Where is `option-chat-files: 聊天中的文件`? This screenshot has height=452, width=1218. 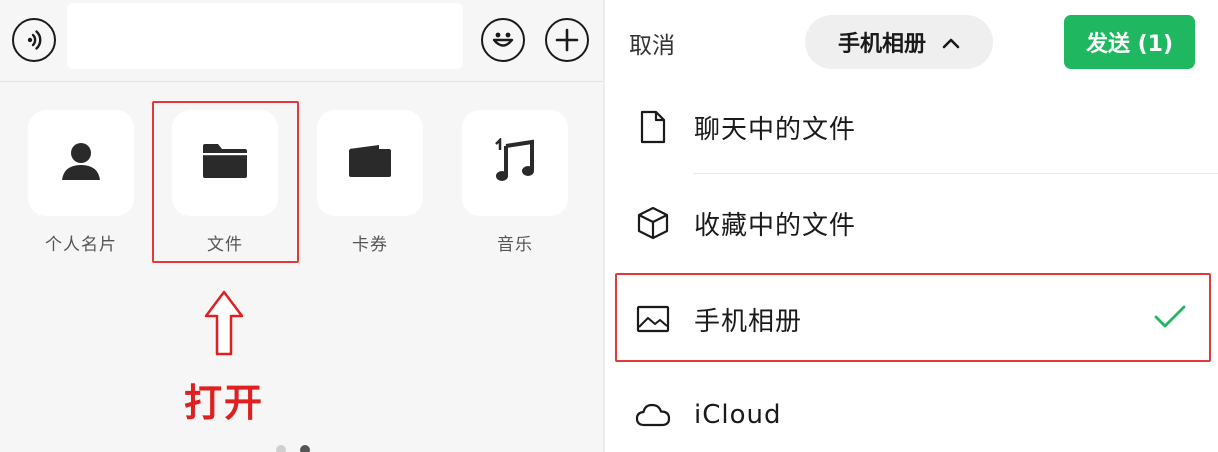 option-chat-files: 聊天中的文件 is located at coordinates (911, 127).